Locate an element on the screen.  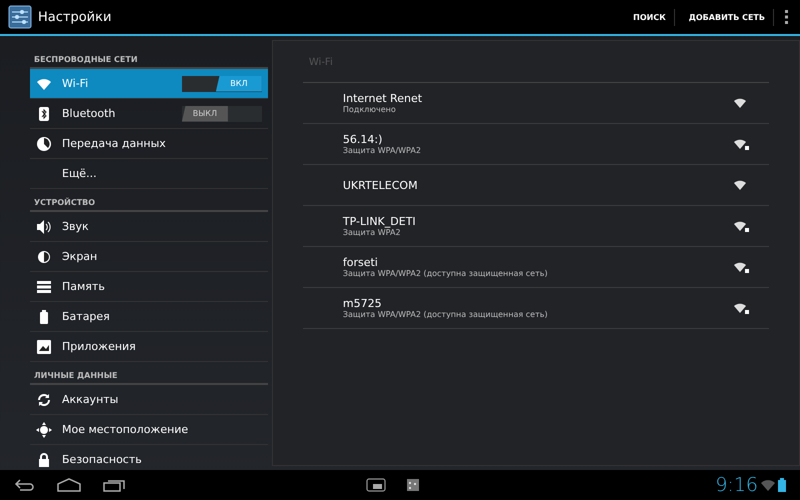
network-item: TP-LINK_DETI Защита WPA2 is located at coordinates (535, 226).